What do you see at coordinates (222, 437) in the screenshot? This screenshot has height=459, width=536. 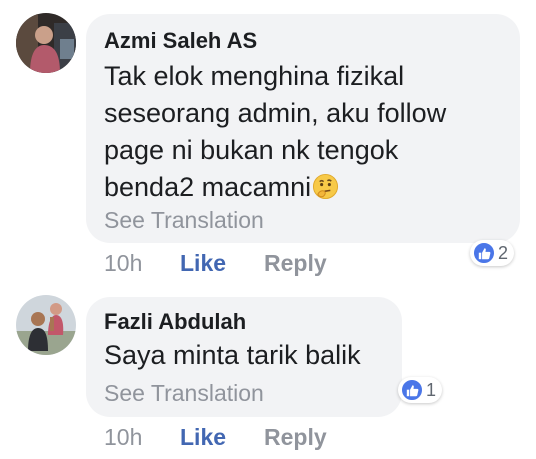 I see `like-button: Like` at bounding box center [222, 437].